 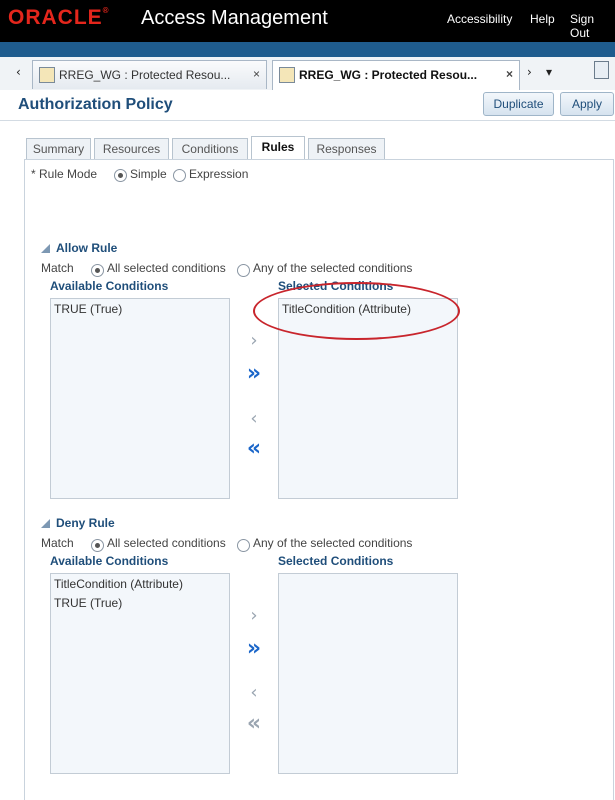 I want to click on deny-selected-header: Selected Conditions, so click(x=336, y=561).